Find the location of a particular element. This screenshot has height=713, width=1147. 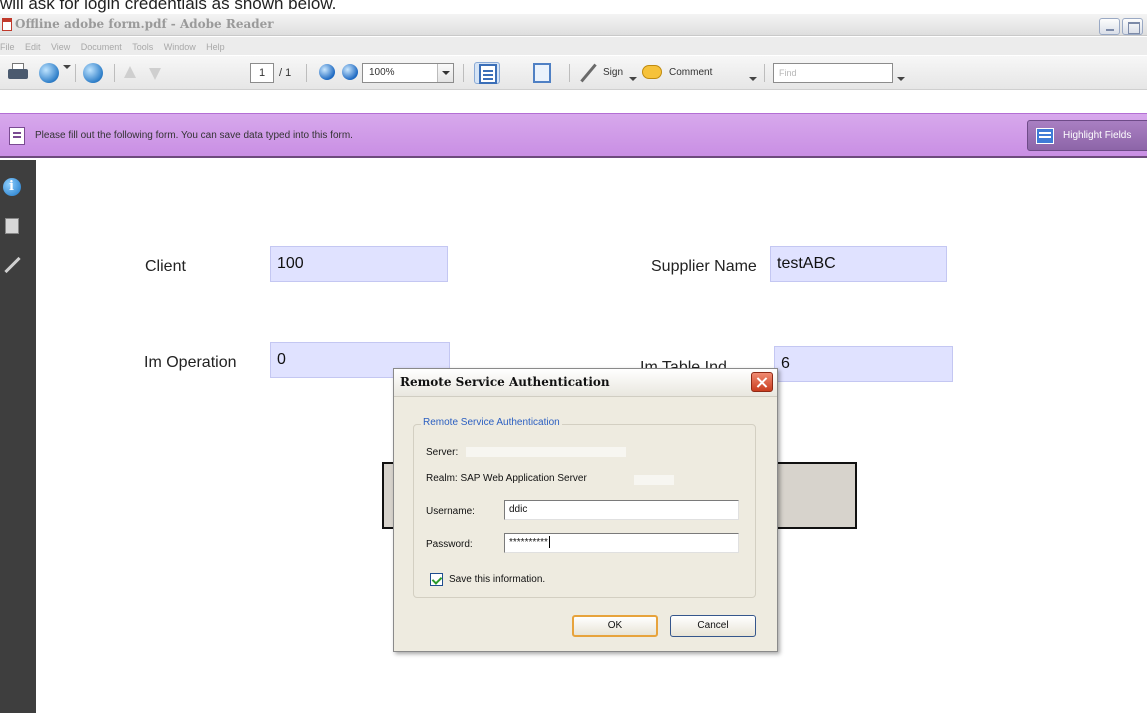

create-pdf-icon is located at coordinates (49, 73).